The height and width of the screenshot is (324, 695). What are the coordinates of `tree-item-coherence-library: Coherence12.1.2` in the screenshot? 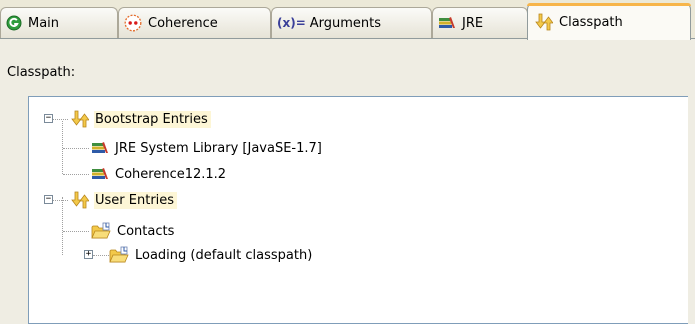 It's located at (160, 174).